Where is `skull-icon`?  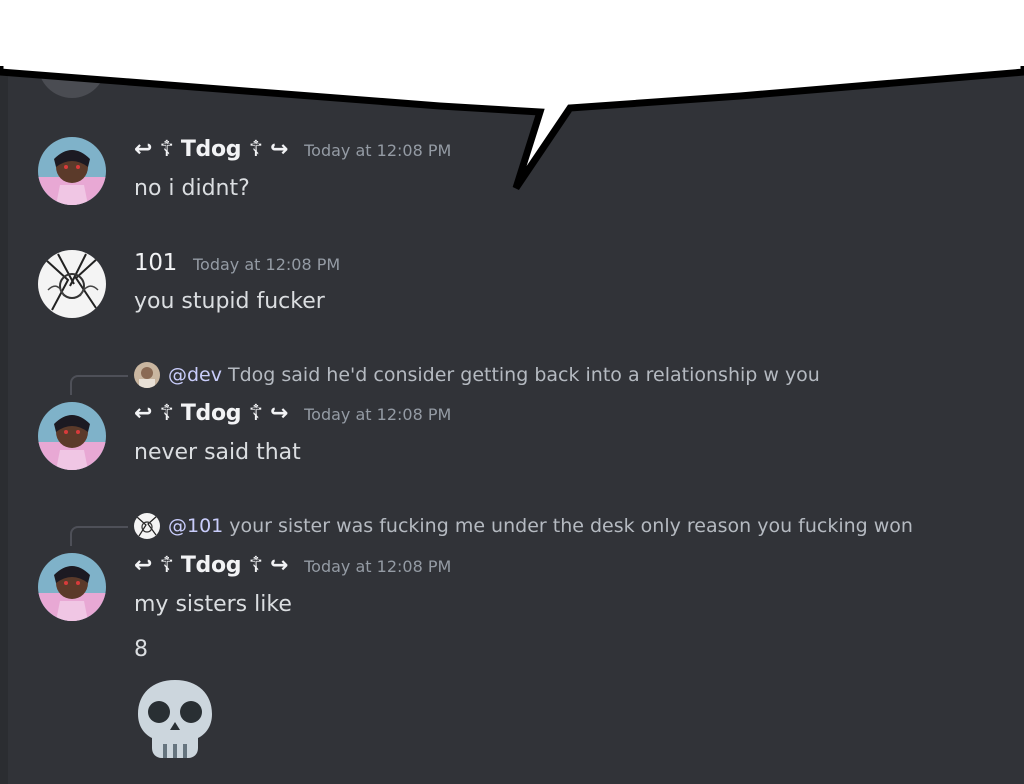 skull-icon is located at coordinates (175, 719).